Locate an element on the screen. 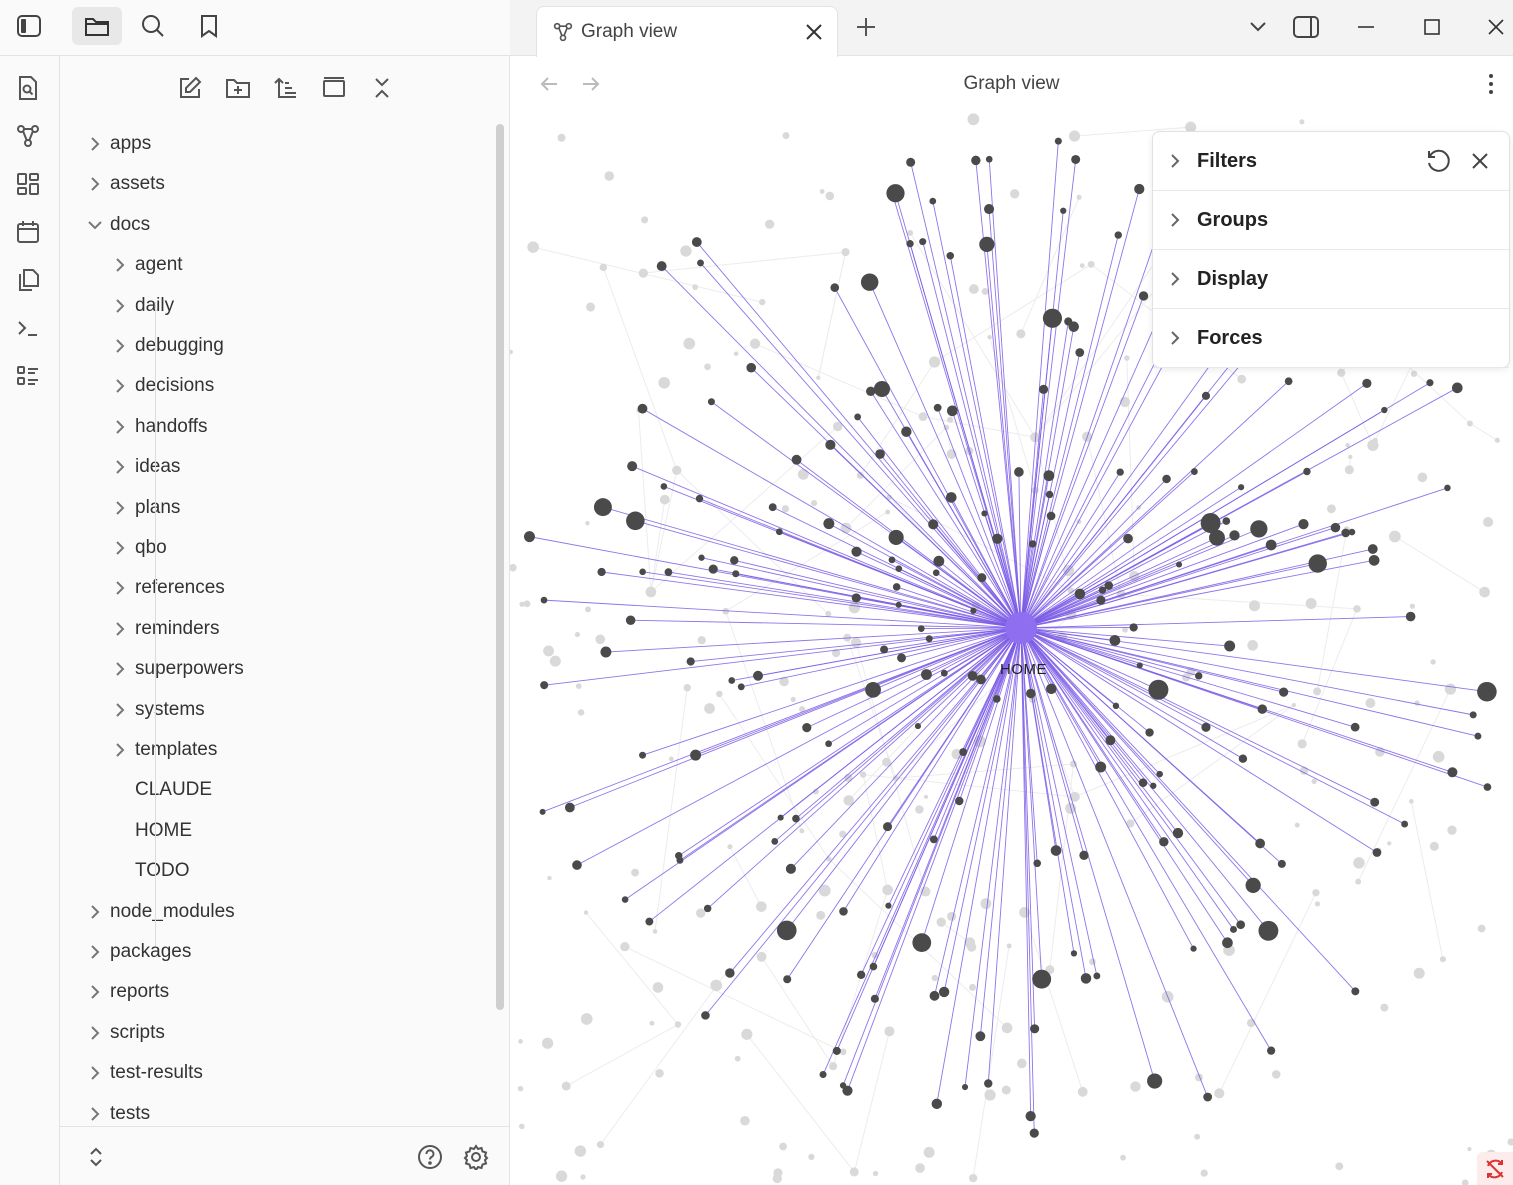 This screenshot has height=1185, width=1513. sort-button is located at coordinates (286, 88).